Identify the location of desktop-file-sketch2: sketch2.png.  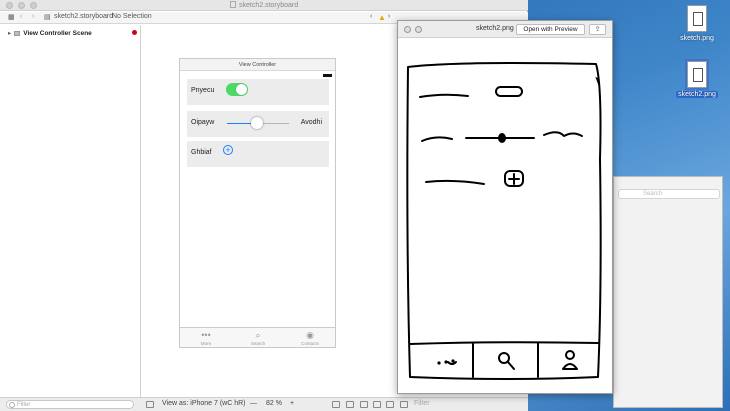
(697, 78).